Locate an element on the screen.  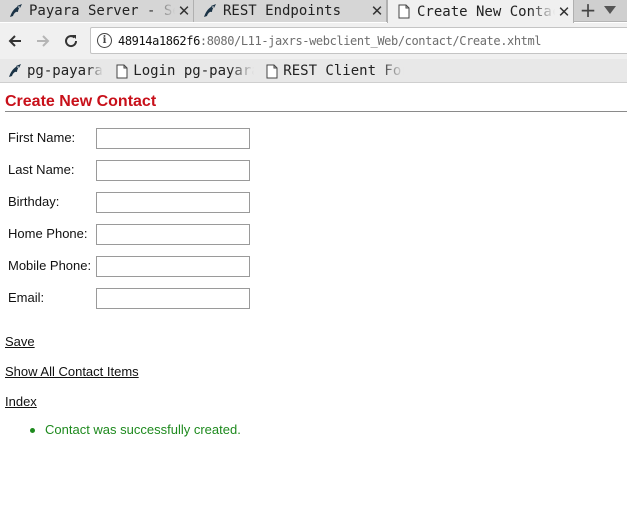
bookmark-login-pg-payara: Login pg-payara is located at coordinates (184, 71).